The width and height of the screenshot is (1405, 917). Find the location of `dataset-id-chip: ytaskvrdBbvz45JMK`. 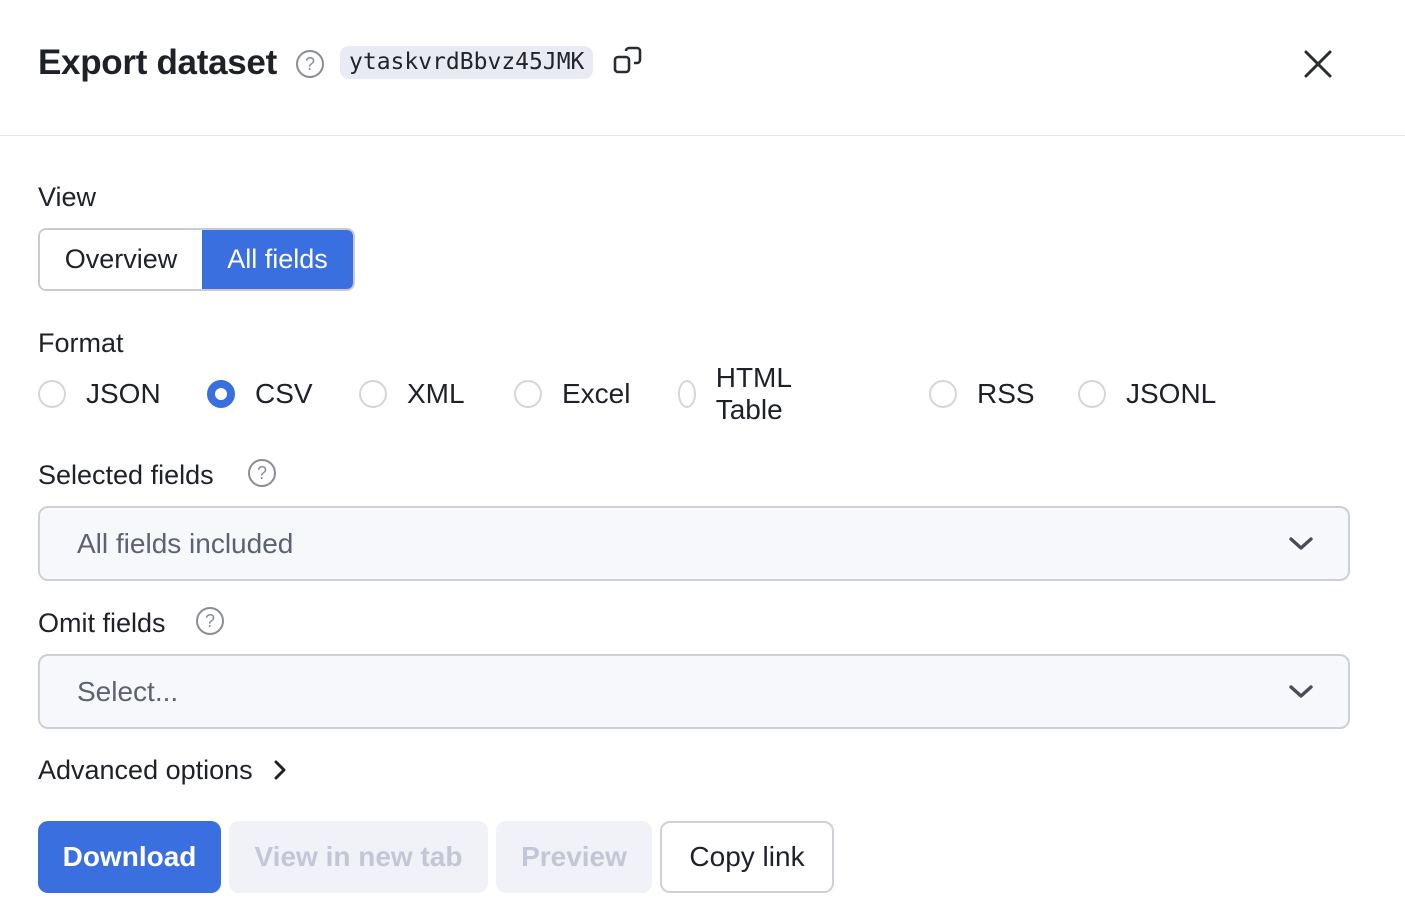

dataset-id-chip: ytaskvrdBbvz45JMK is located at coordinates (467, 62).